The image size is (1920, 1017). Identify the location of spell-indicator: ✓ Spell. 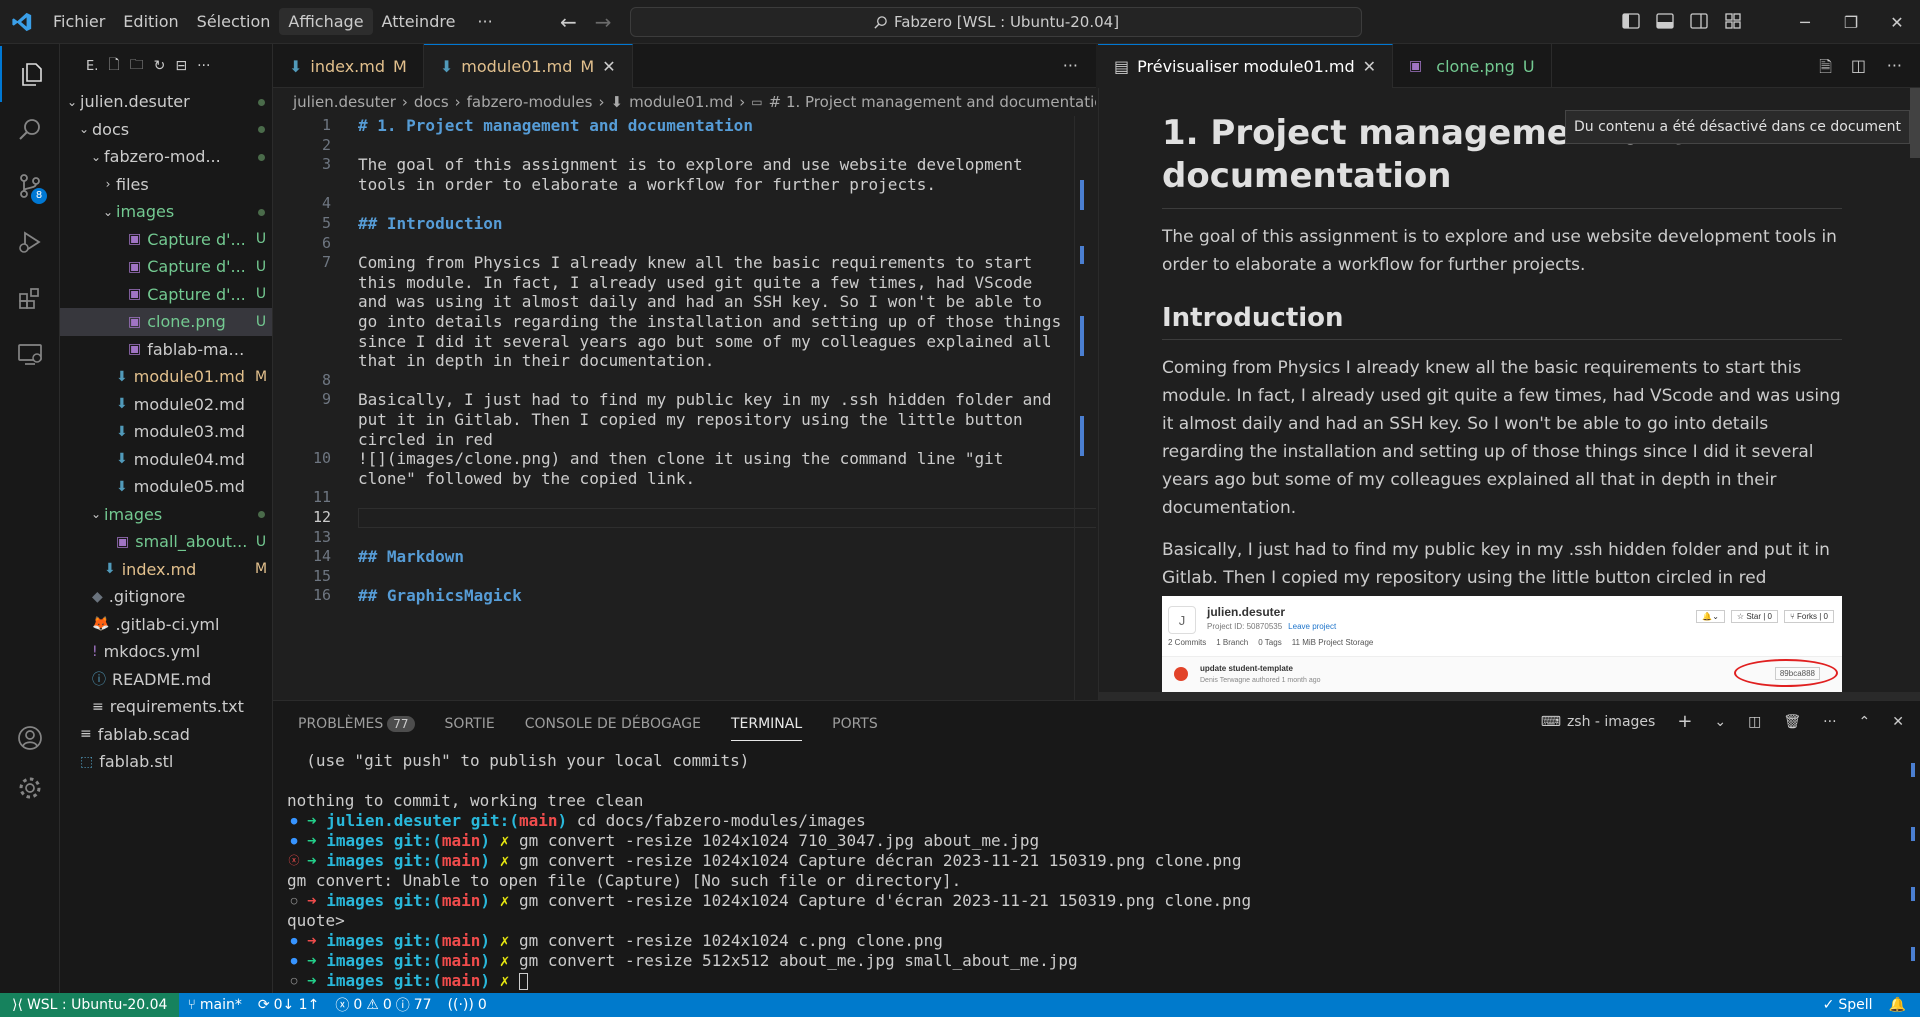
(1848, 1005).